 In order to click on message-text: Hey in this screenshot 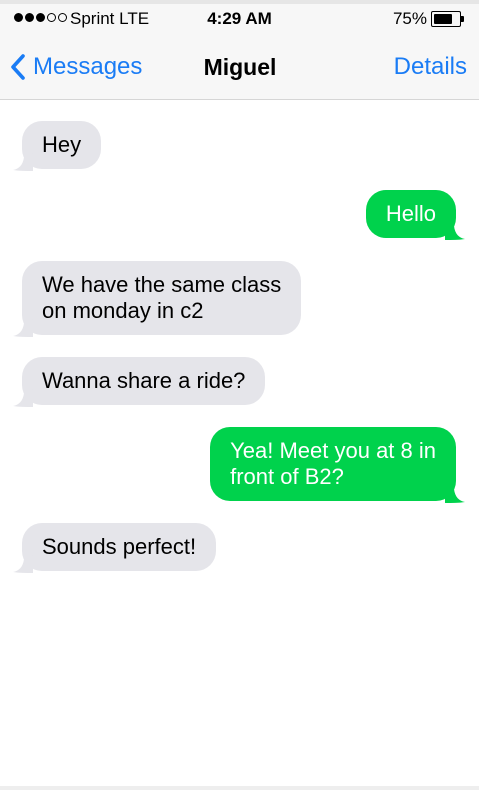, I will do `click(62, 144)`.